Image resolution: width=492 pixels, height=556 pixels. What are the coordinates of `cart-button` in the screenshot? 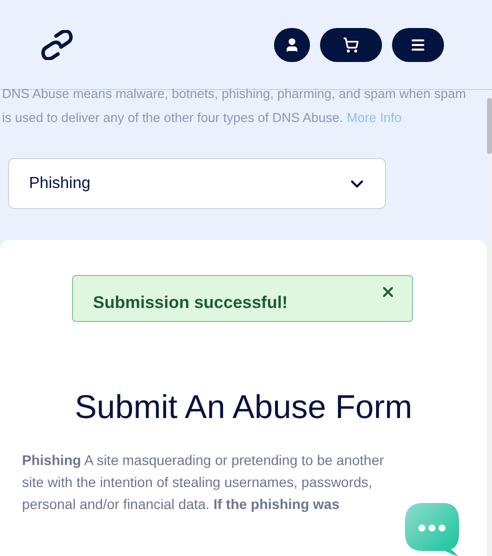 It's located at (351, 45).